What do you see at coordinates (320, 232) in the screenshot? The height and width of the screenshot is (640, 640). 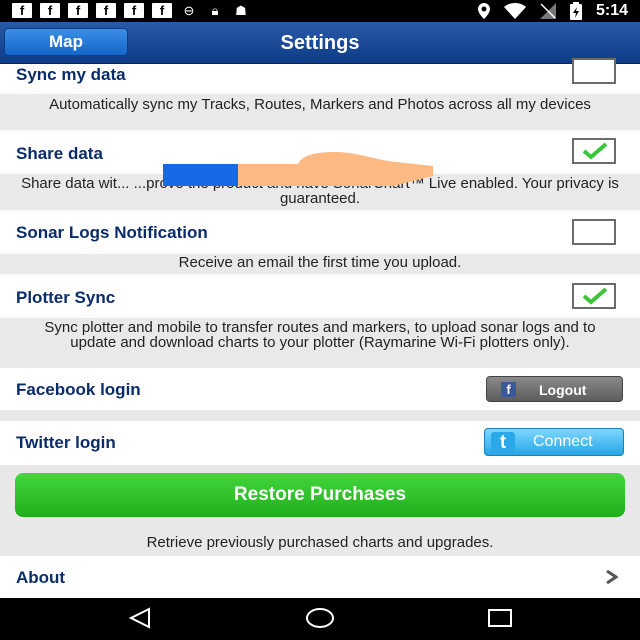 I see `setting-row-sonar-logs: Sonar Logs Notification` at bounding box center [320, 232].